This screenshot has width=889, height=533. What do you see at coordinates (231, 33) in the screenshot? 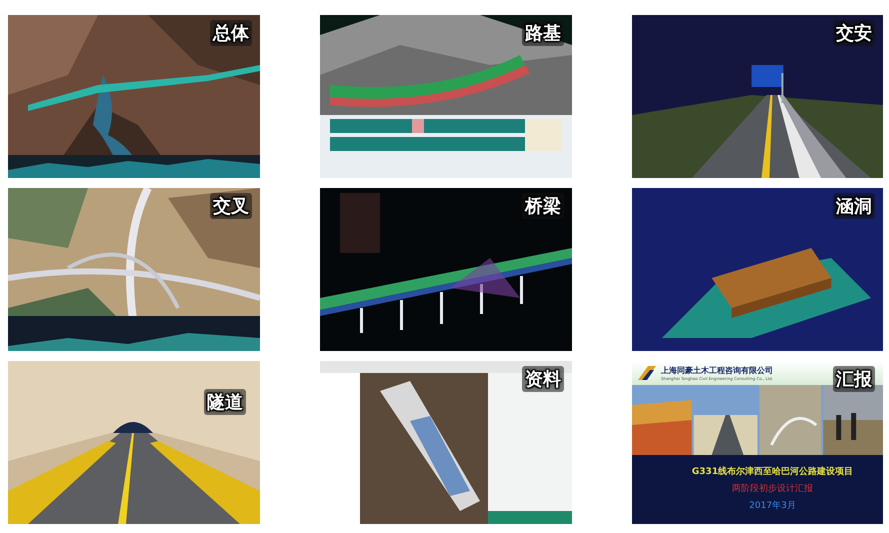
I see `panel-label: 总体` at bounding box center [231, 33].